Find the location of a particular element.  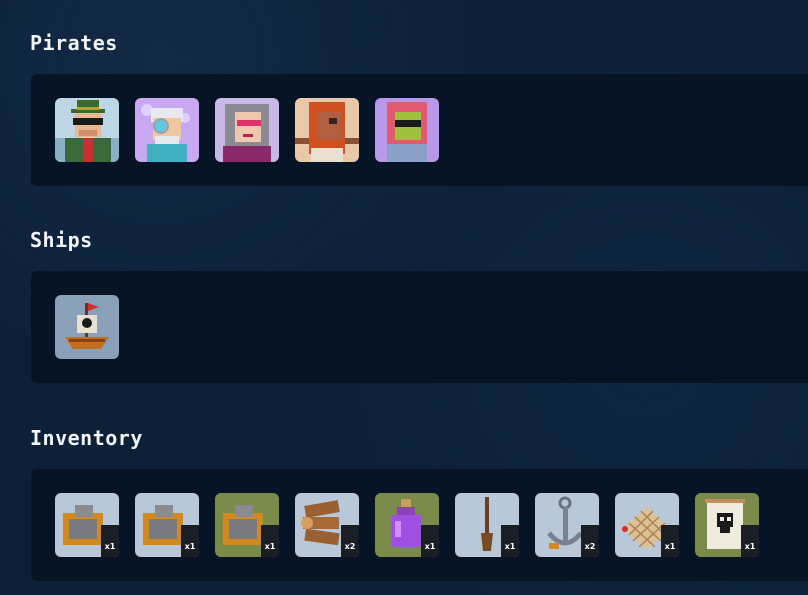

inventory-item-2: x1 is located at coordinates (167, 525).